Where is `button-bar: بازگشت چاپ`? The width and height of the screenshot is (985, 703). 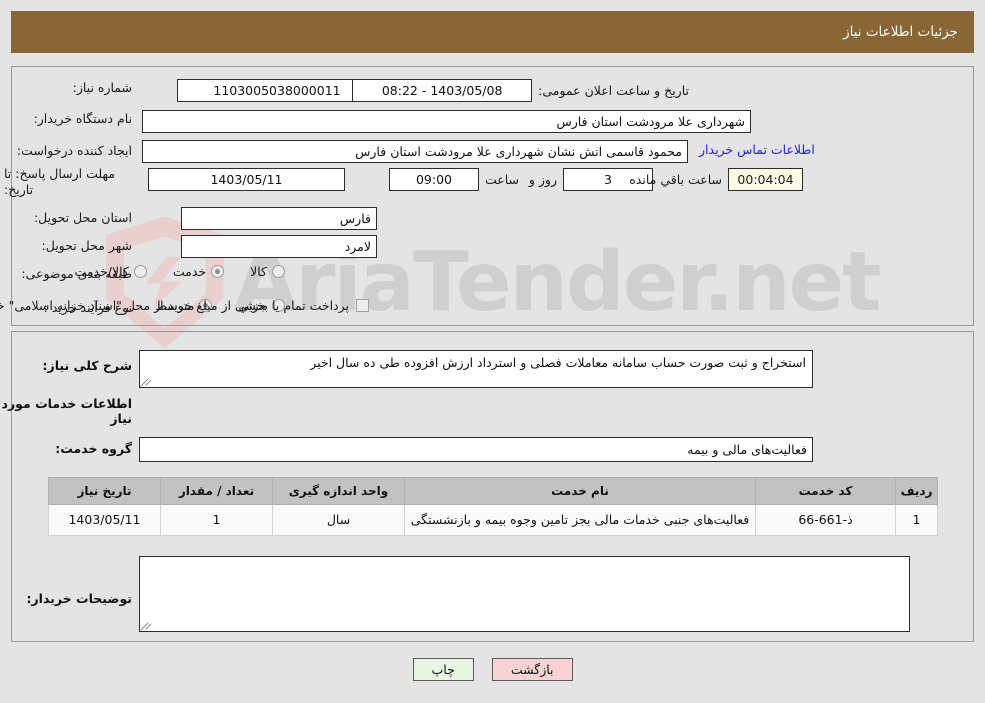 button-bar: بازگشت چاپ is located at coordinates (492, 669).